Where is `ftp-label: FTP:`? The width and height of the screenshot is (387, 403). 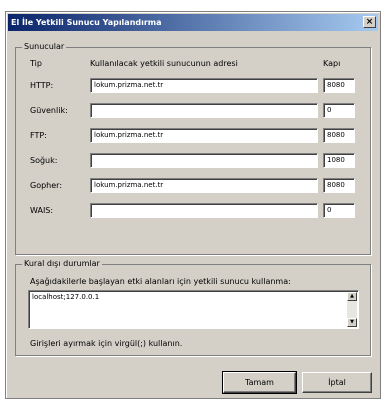 ftp-label: FTP: is located at coordinates (38, 135).